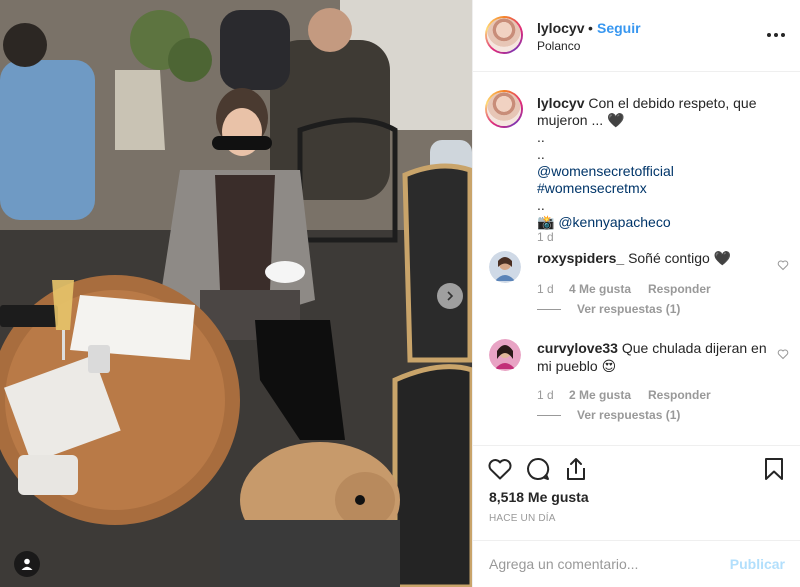 Image resolution: width=800 pixels, height=587 pixels. I want to click on post-header: lylocyv • Seguir Polanco, so click(636, 36).